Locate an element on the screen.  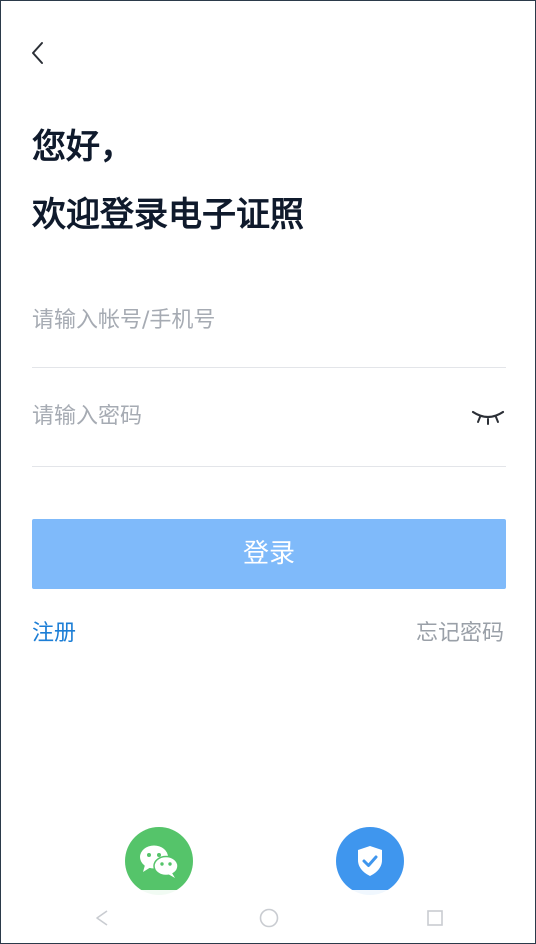
account-input is located at coordinates (242, 321).